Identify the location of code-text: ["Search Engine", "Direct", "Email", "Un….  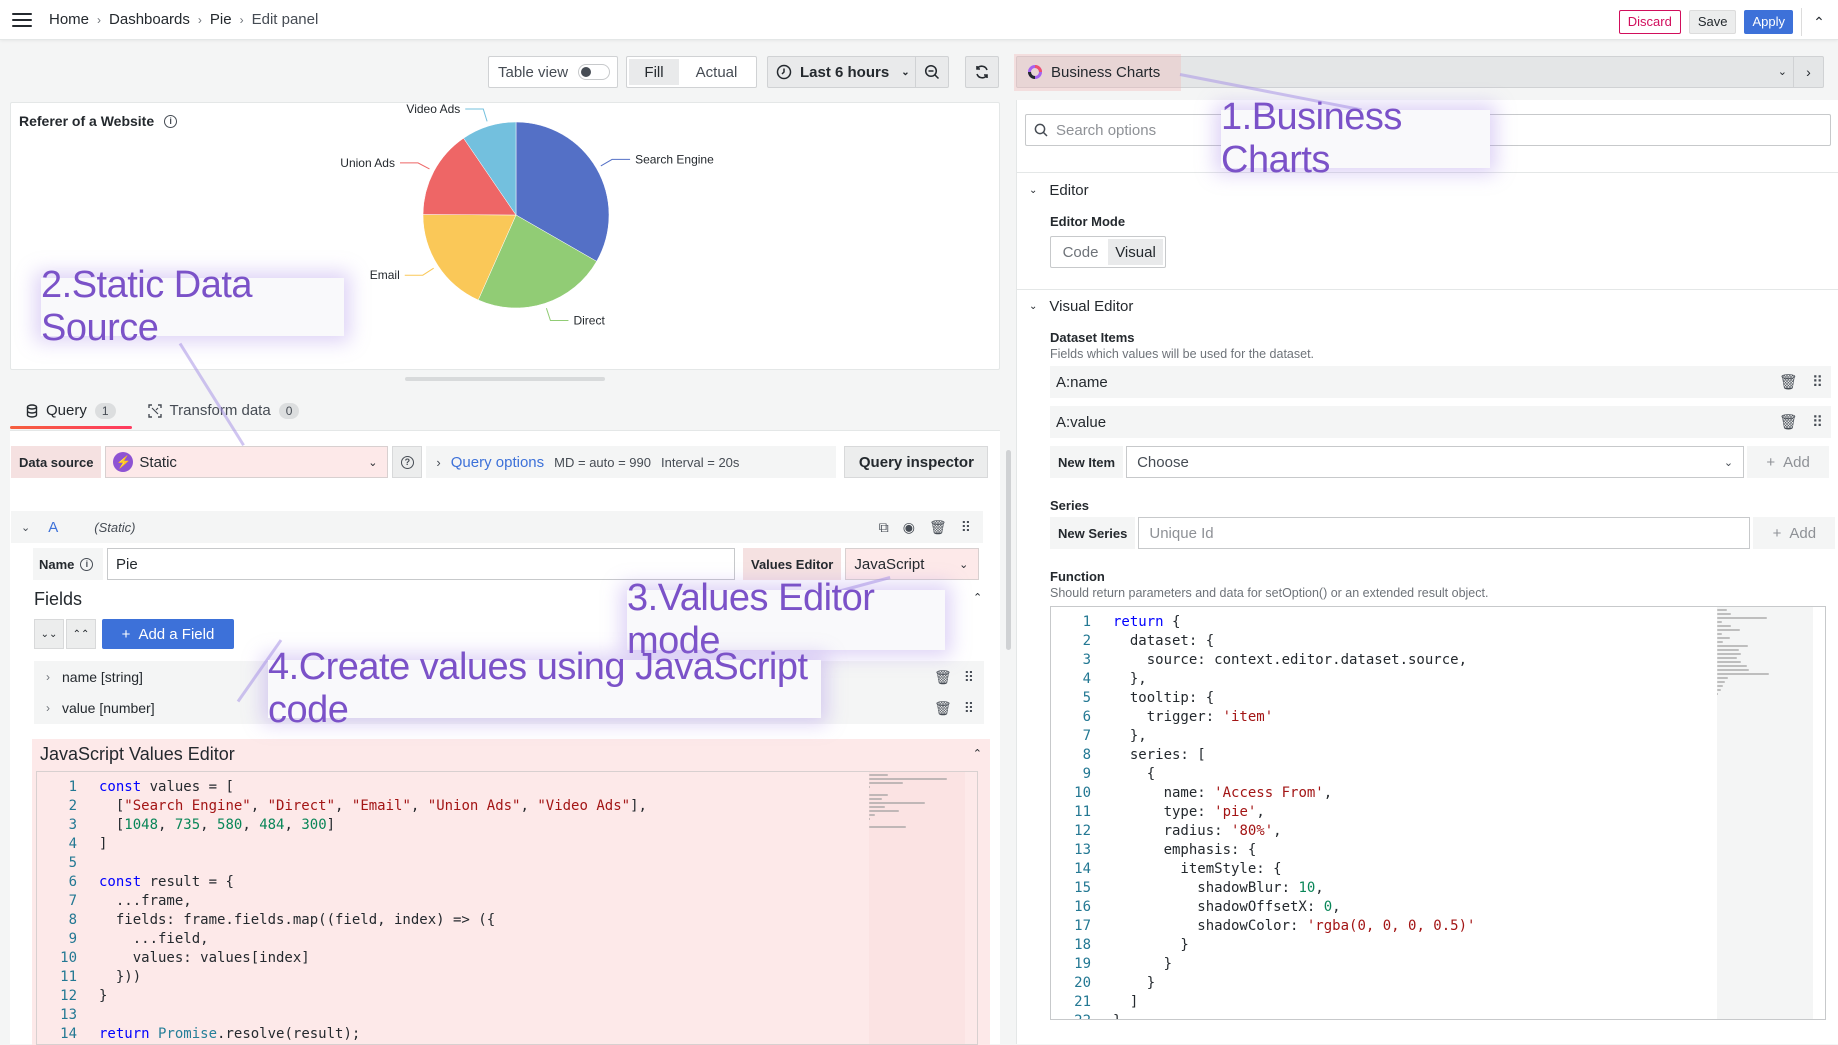
(373, 806).